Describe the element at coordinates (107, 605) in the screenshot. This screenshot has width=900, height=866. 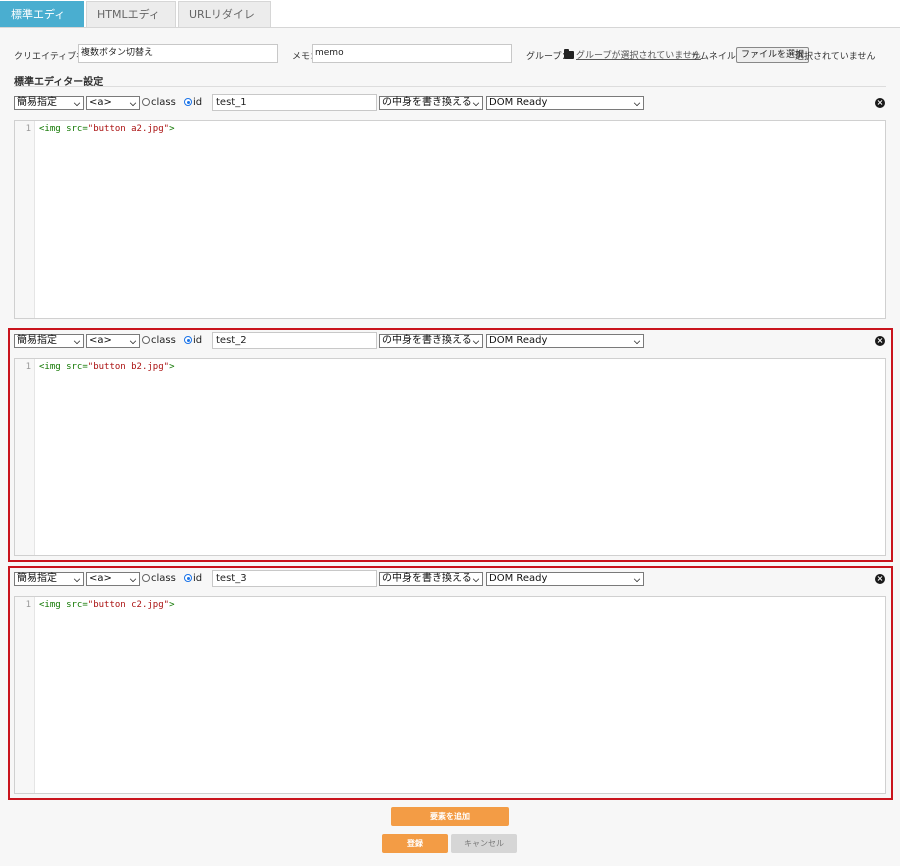
I see `code-line: <img src="button c2.jpg">` at that location.